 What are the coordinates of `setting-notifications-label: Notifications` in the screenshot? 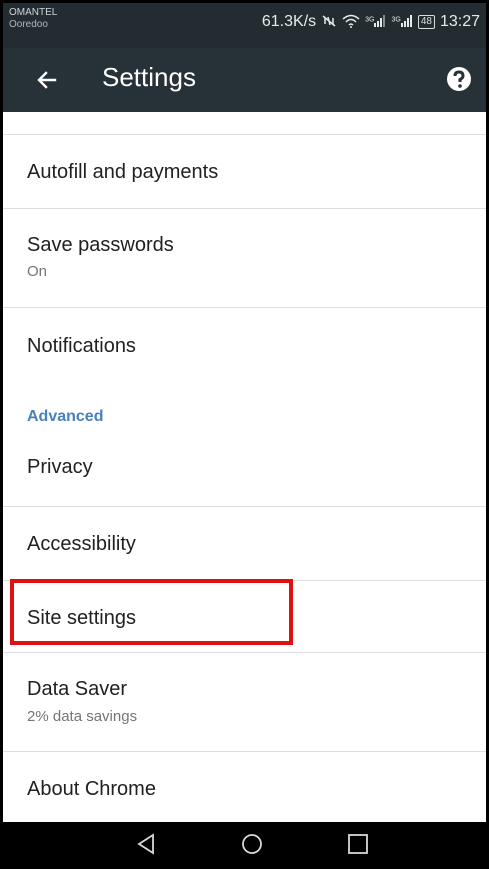 It's located at (81, 346).